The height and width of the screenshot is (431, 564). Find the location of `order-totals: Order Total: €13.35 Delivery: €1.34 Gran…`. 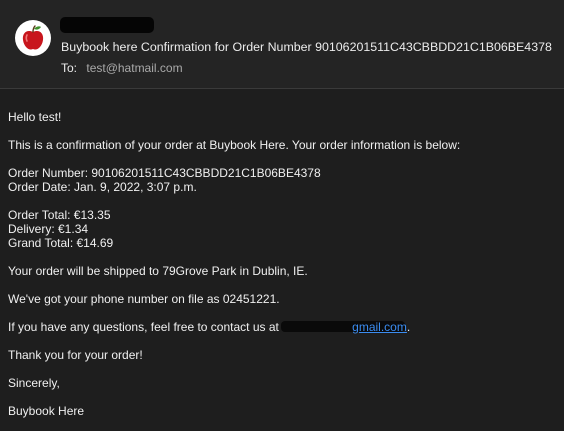

order-totals: Order Total: €13.35 Delivery: €1.34 Gran… is located at coordinates (283, 229).